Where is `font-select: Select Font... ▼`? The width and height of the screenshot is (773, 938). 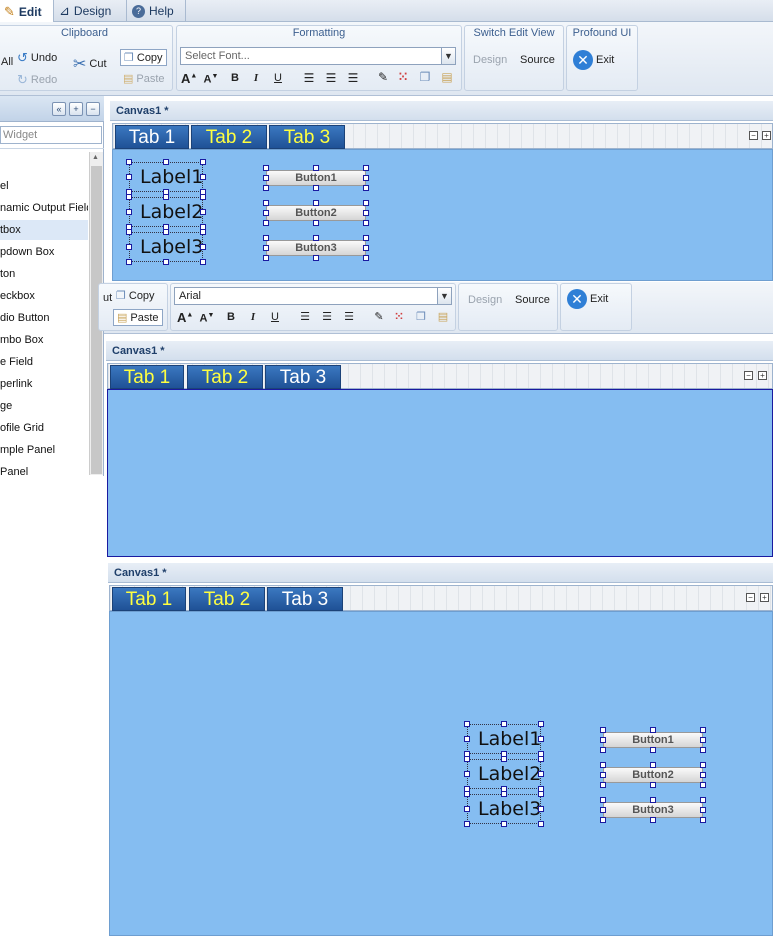 font-select: Select Font... ▼ is located at coordinates (318, 56).